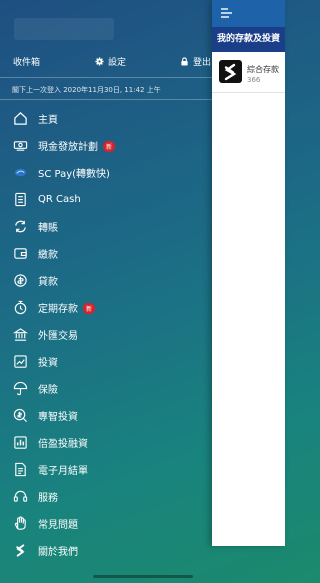  Describe the element at coordinates (99, 61) in the screenshot. I see `gear-icon` at that location.